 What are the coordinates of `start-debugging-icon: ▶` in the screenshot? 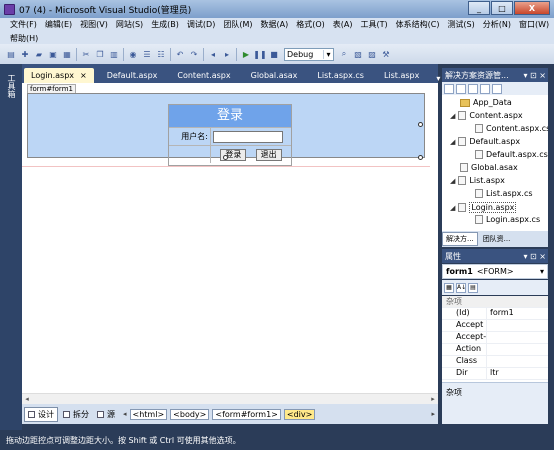 It's located at (246, 54).